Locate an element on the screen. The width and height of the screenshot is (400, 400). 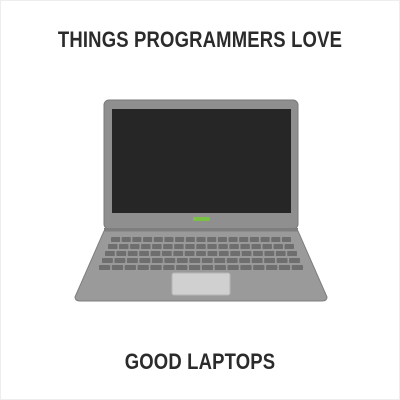
laptop-screen is located at coordinates (201, 161).